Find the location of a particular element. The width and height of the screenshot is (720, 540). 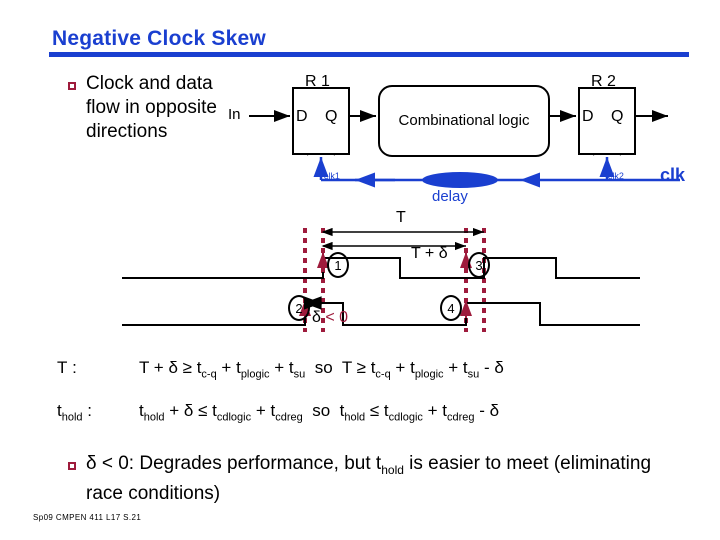

title-underline-rule is located at coordinates (369, 54).